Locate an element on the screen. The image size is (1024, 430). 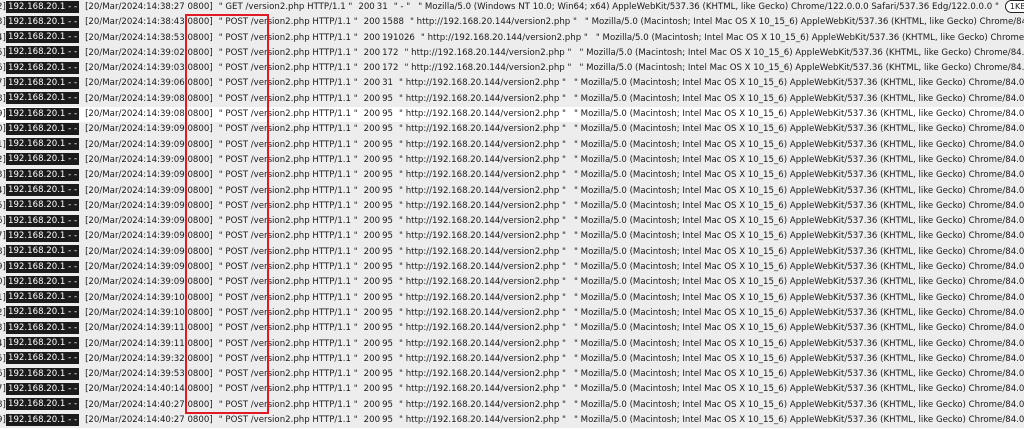
timestamp: [20/Mar/2024:14:38:27 0800] is located at coordinates (149, 7).